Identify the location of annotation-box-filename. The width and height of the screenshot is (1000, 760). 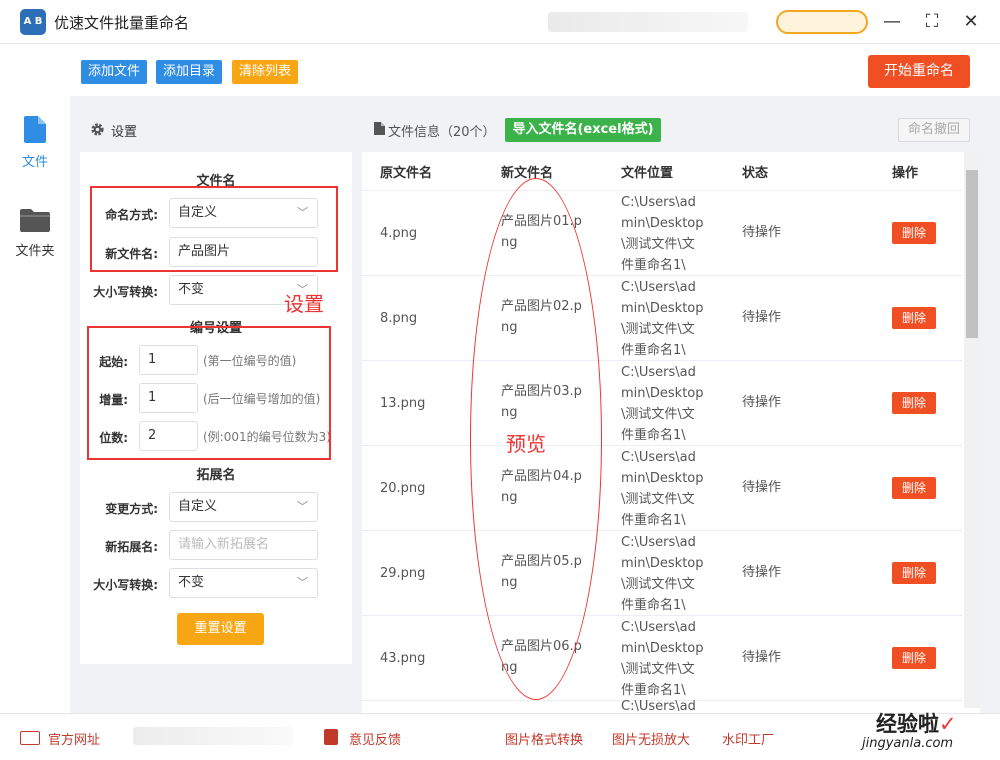
(214, 229).